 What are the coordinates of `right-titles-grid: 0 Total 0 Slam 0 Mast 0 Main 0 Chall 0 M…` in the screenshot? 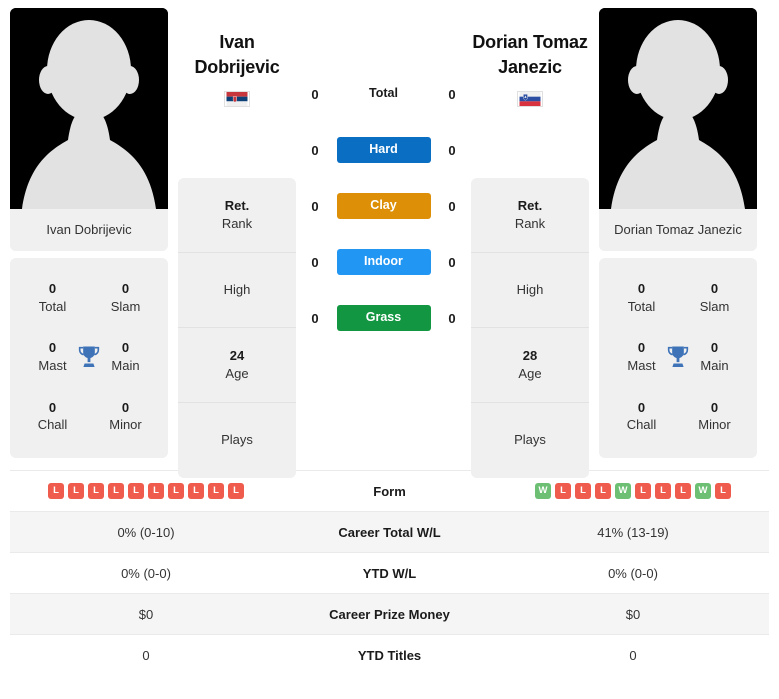 It's located at (678, 357).